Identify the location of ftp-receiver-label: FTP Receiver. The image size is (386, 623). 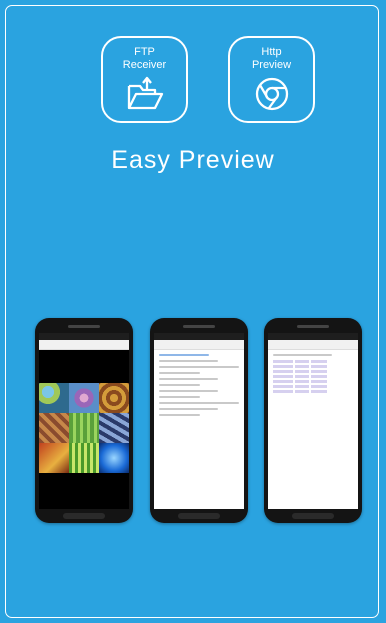
(144, 58).